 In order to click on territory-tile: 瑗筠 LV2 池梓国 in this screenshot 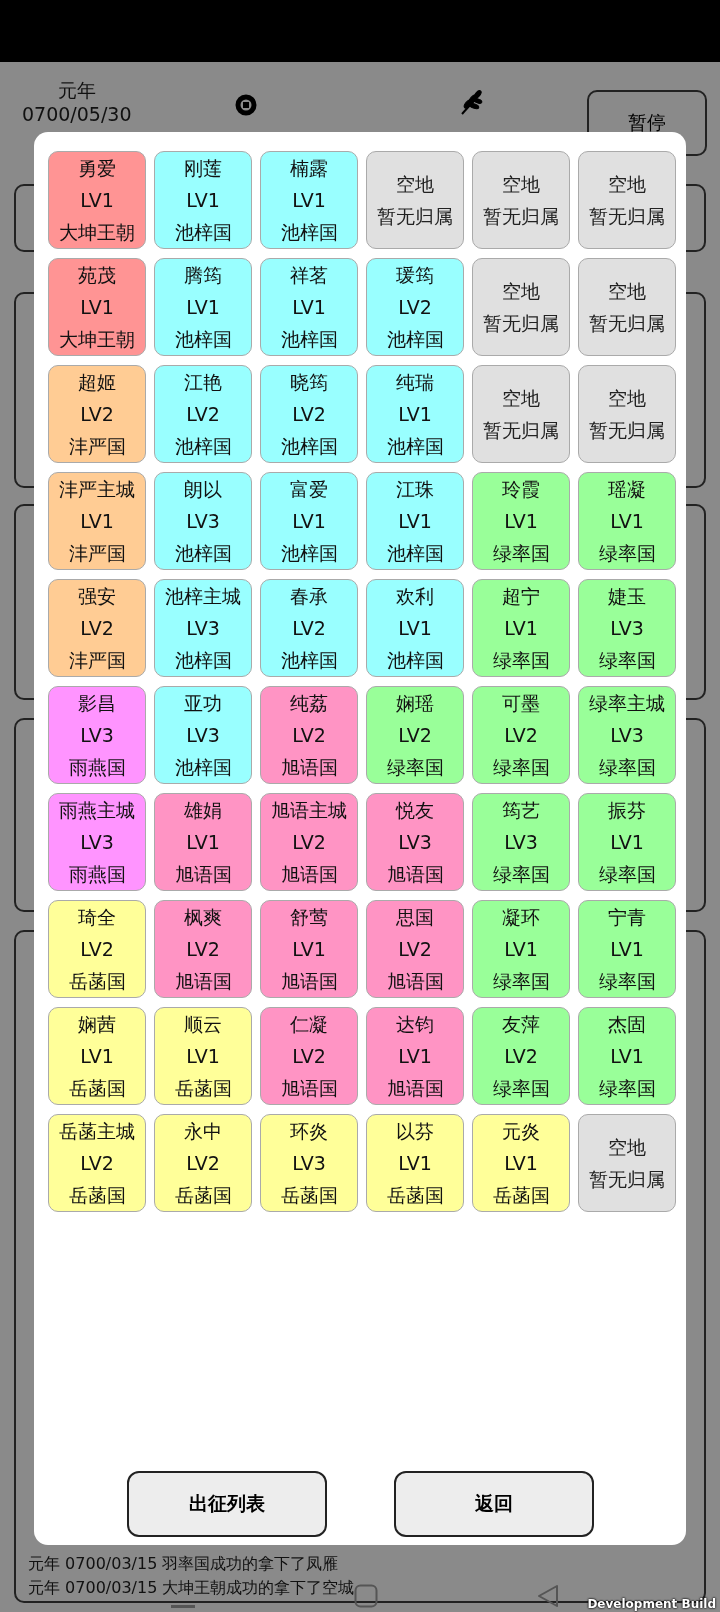, I will do `click(415, 307)`.